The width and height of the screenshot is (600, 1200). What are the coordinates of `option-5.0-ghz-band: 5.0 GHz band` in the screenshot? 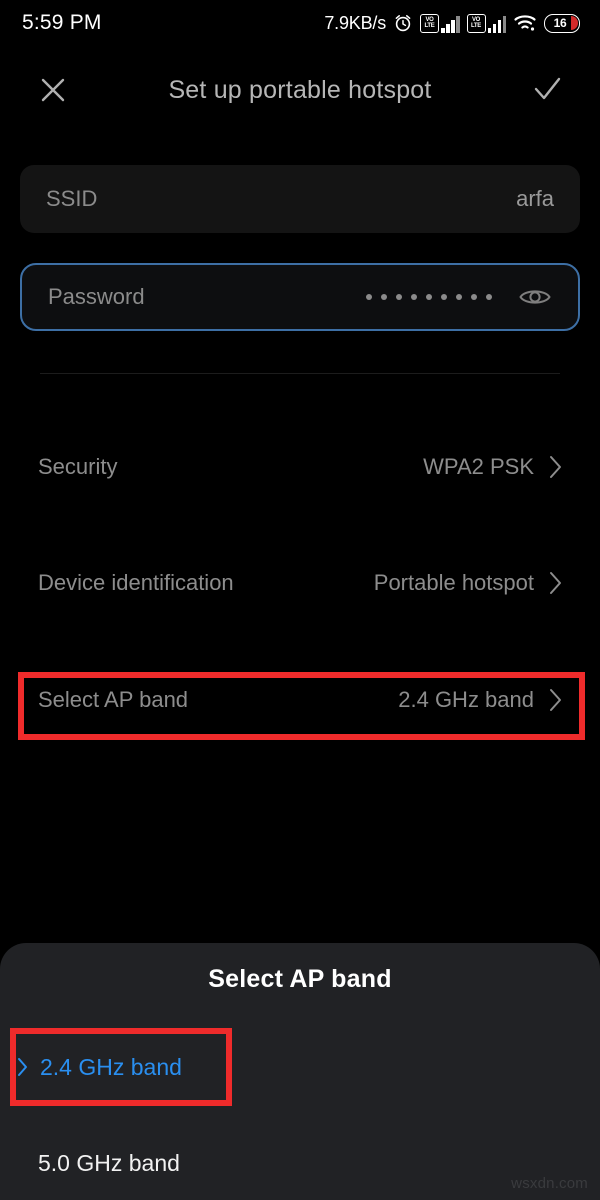 It's located at (300, 1163).